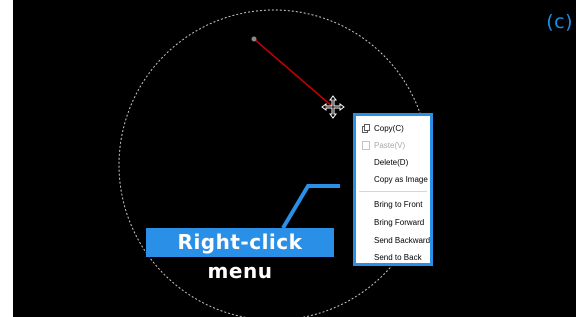 The width and height of the screenshot is (576, 317). I want to click on menu-item-label: Copy(C), so click(389, 128).